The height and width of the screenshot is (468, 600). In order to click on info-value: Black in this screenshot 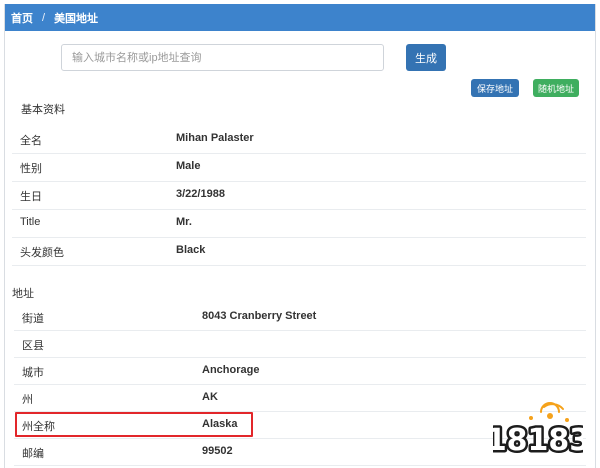, I will do `click(191, 250)`.